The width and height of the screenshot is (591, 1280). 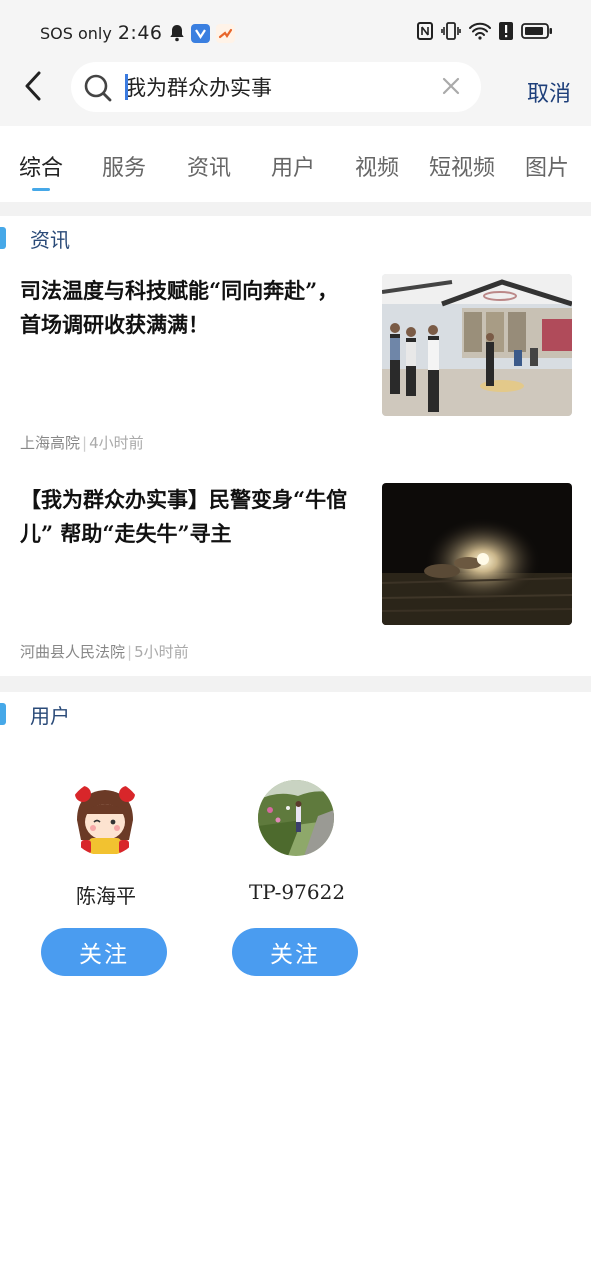 I want to click on news-section-title: 资讯, so click(x=50, y=240).